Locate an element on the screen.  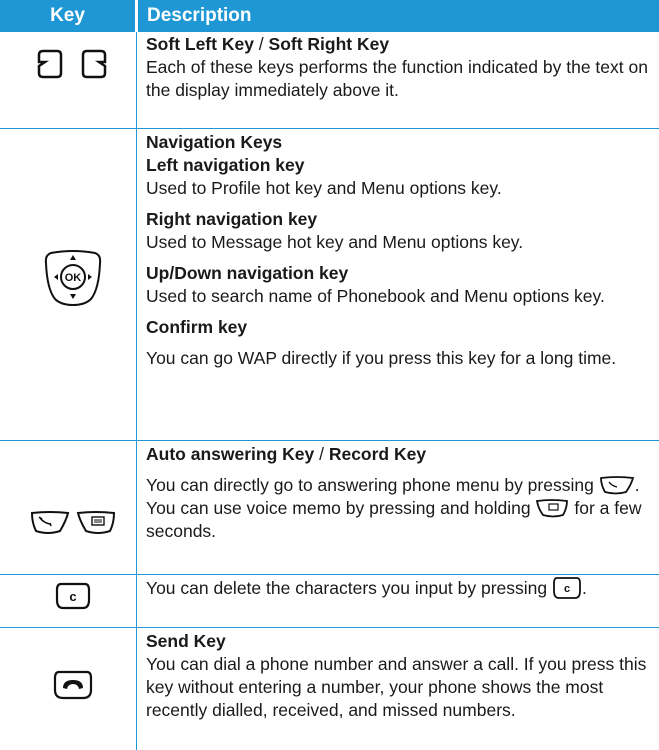
nav-left-title: Left navigation key is located at coordinates (225, 165).